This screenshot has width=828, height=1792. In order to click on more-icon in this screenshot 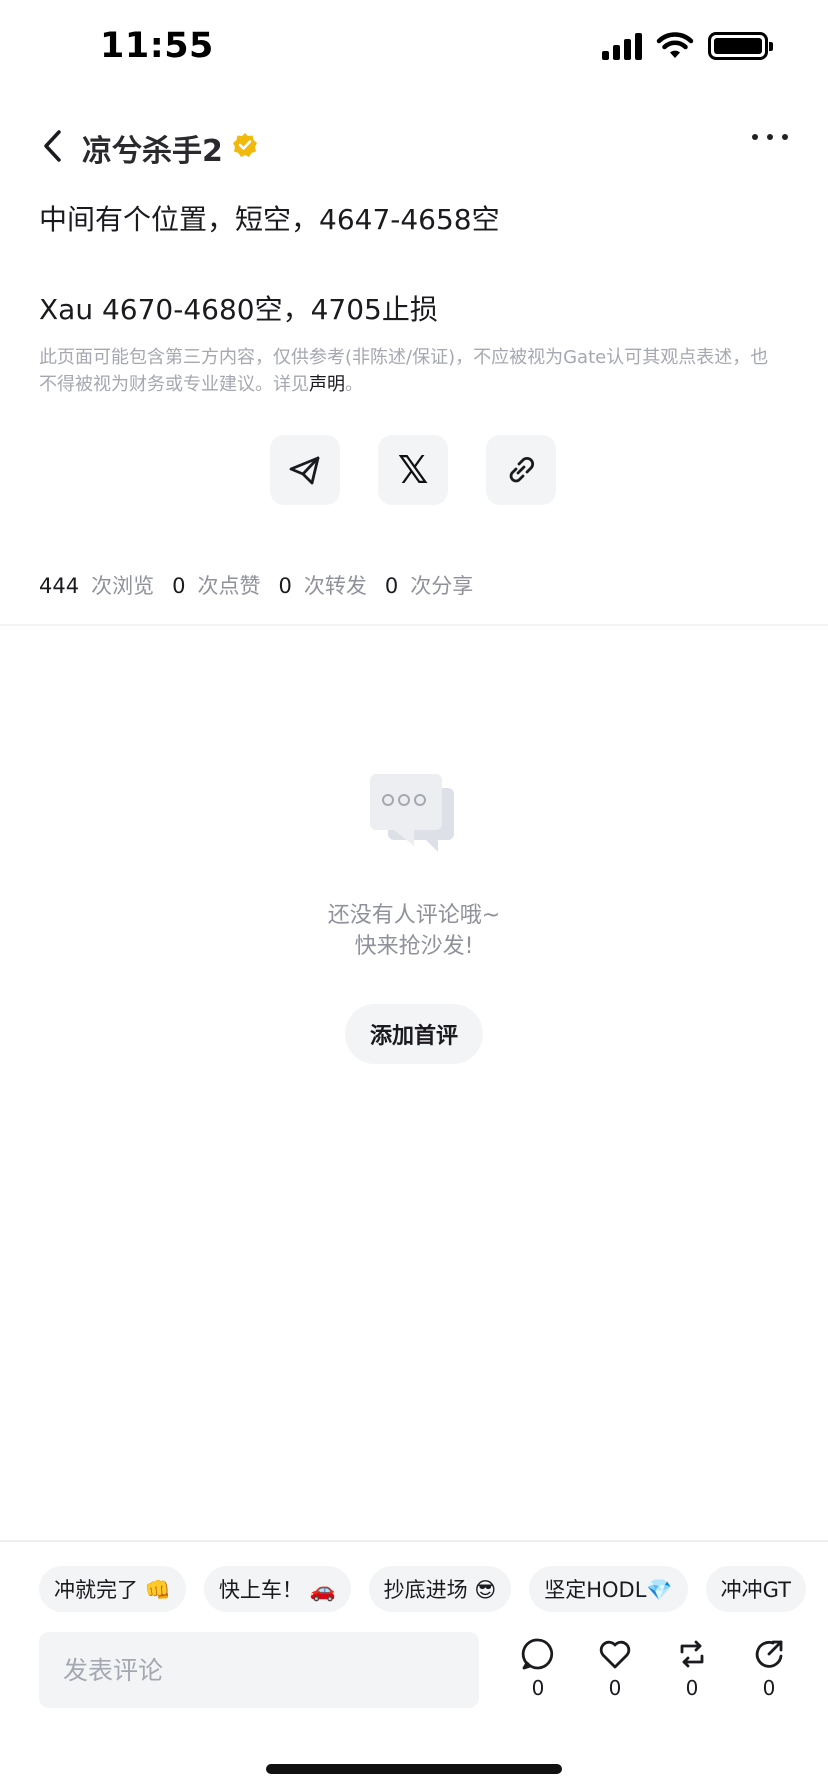, I will do `click(755, 137)`.